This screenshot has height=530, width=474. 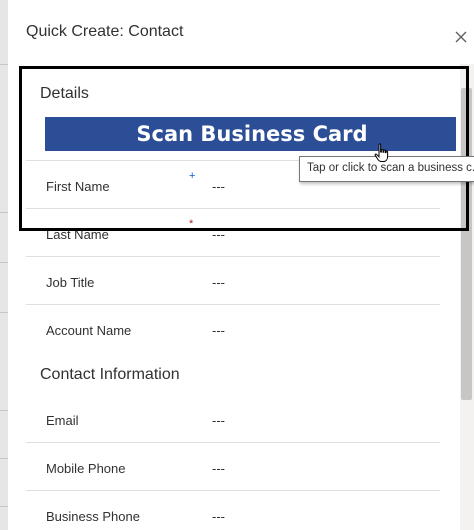 I want to click on background-page-edge, so click(x=4, y=265).